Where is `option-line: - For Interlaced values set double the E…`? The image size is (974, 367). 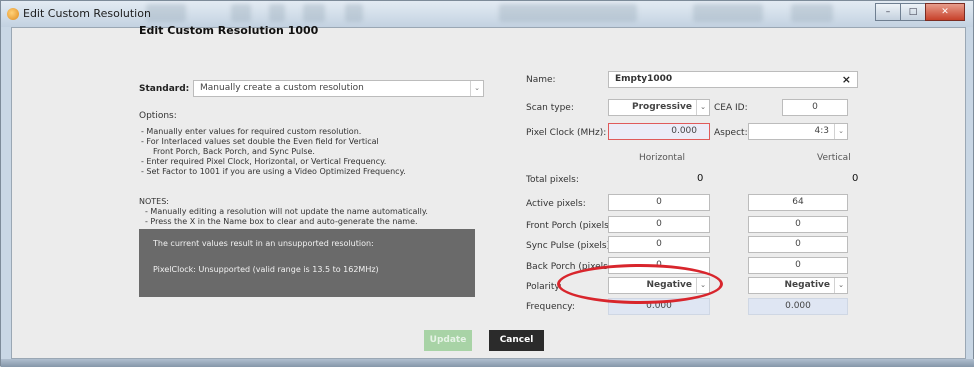 option-line: - For Interlaced values set double the E… is located at coordinates (260, 141).